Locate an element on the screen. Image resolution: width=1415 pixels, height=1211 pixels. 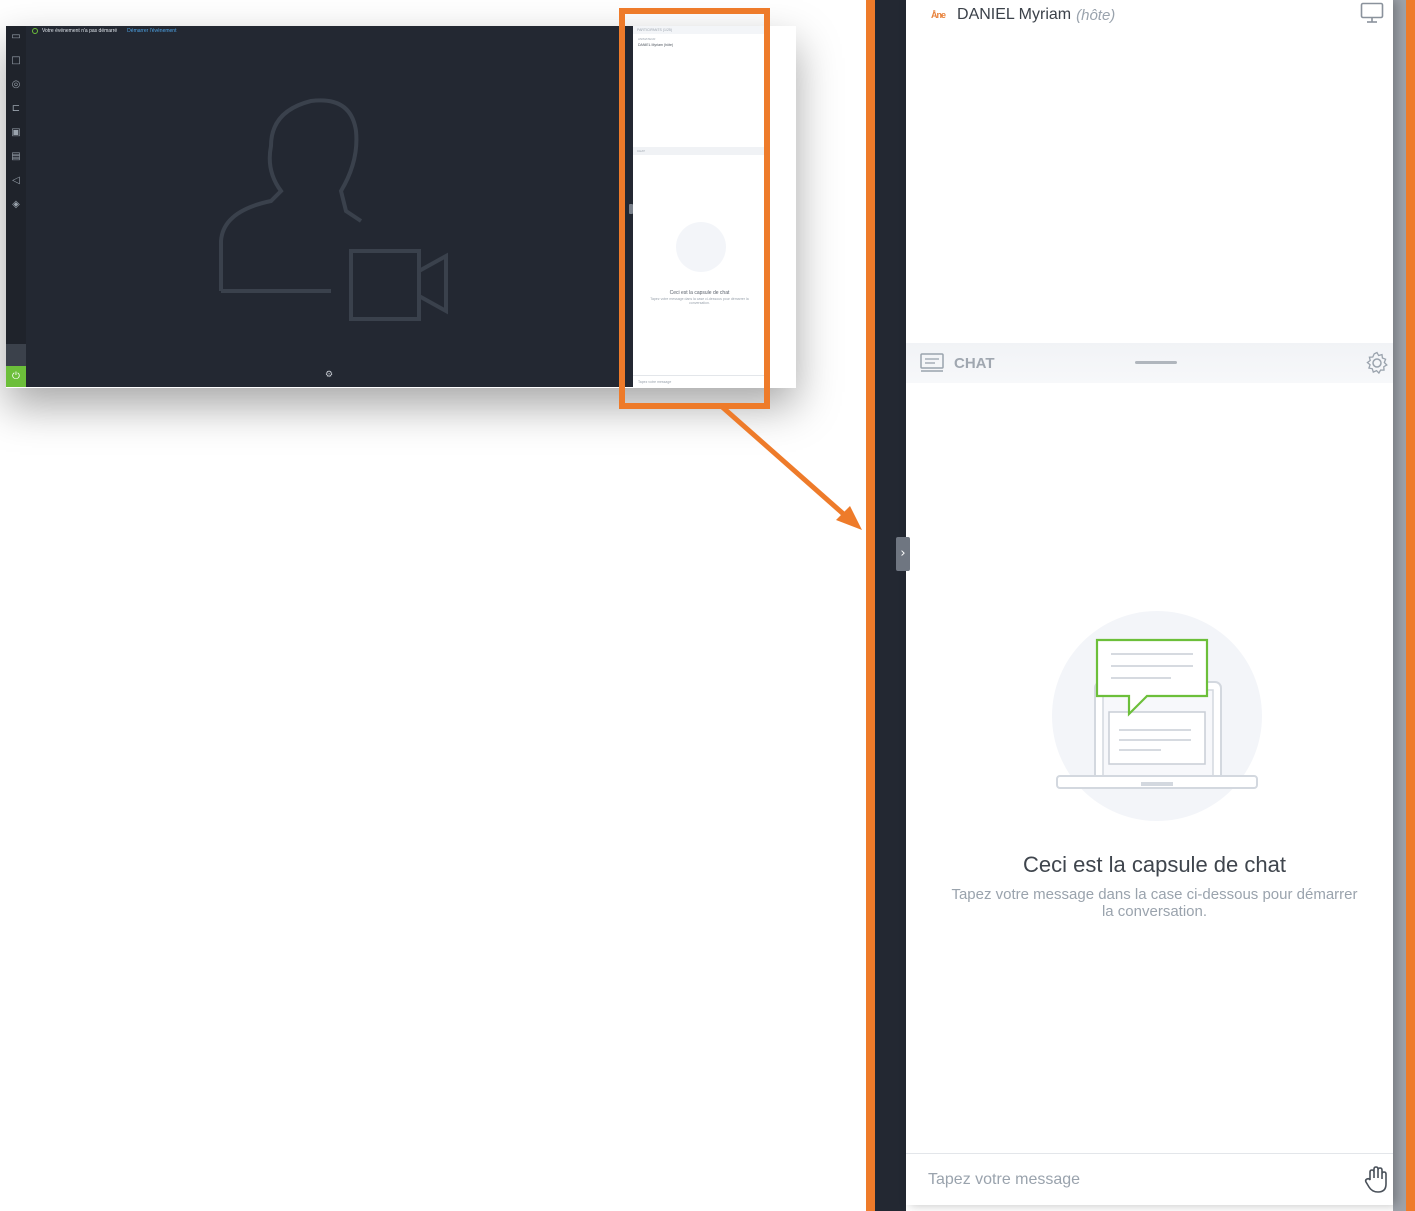
status-text: Votre événement n'a pas démarré is located at coordinates (80, 31).